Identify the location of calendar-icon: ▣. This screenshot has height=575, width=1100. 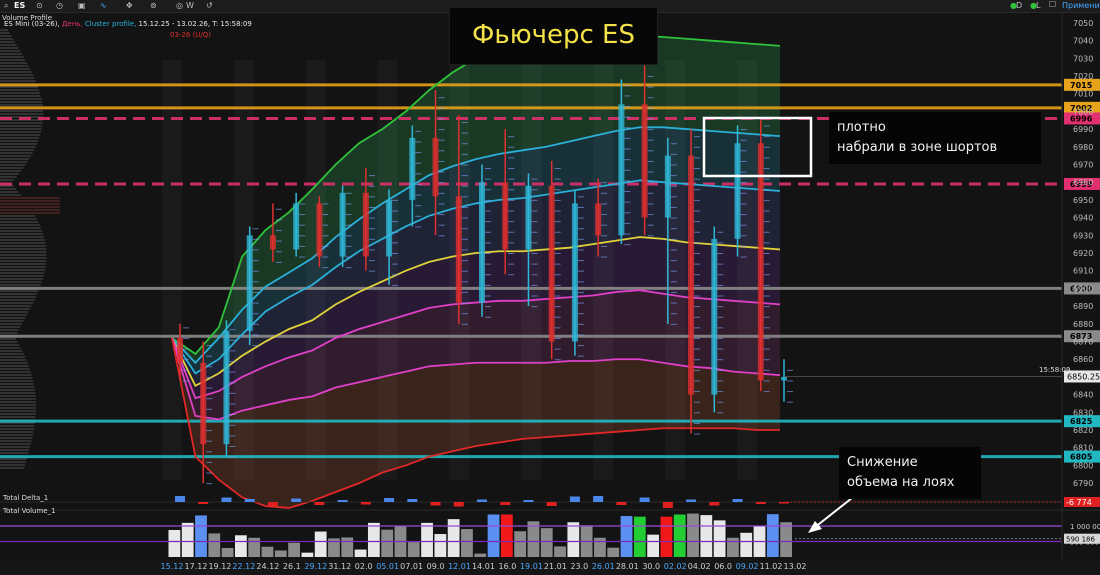
(82, 5).